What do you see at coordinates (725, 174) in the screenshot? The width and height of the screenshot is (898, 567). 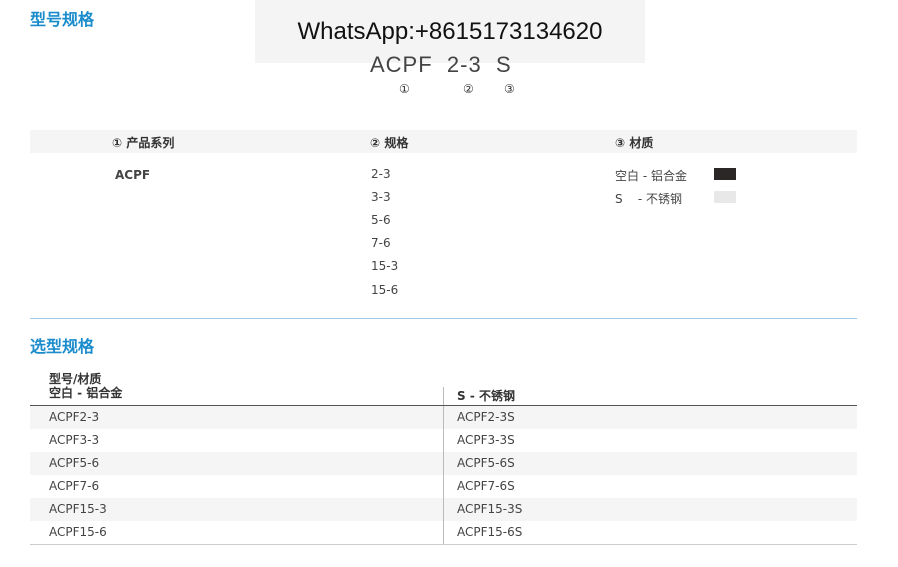 I see `material-aluminum-swatch` at bounding box center [725, 174].